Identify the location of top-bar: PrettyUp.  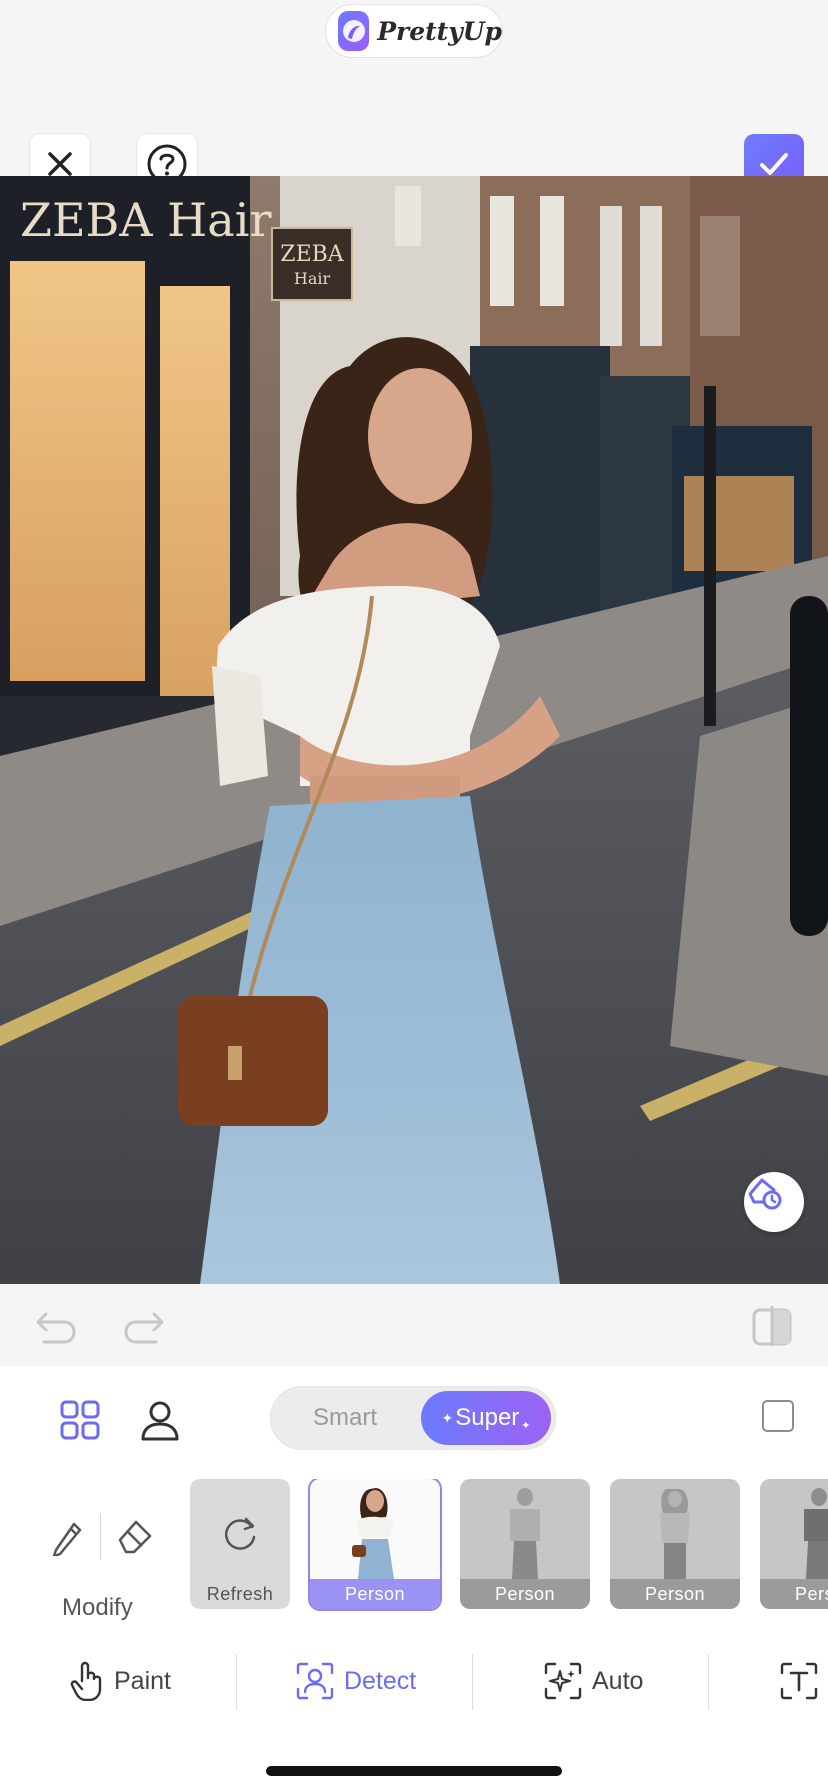
(414, 97).